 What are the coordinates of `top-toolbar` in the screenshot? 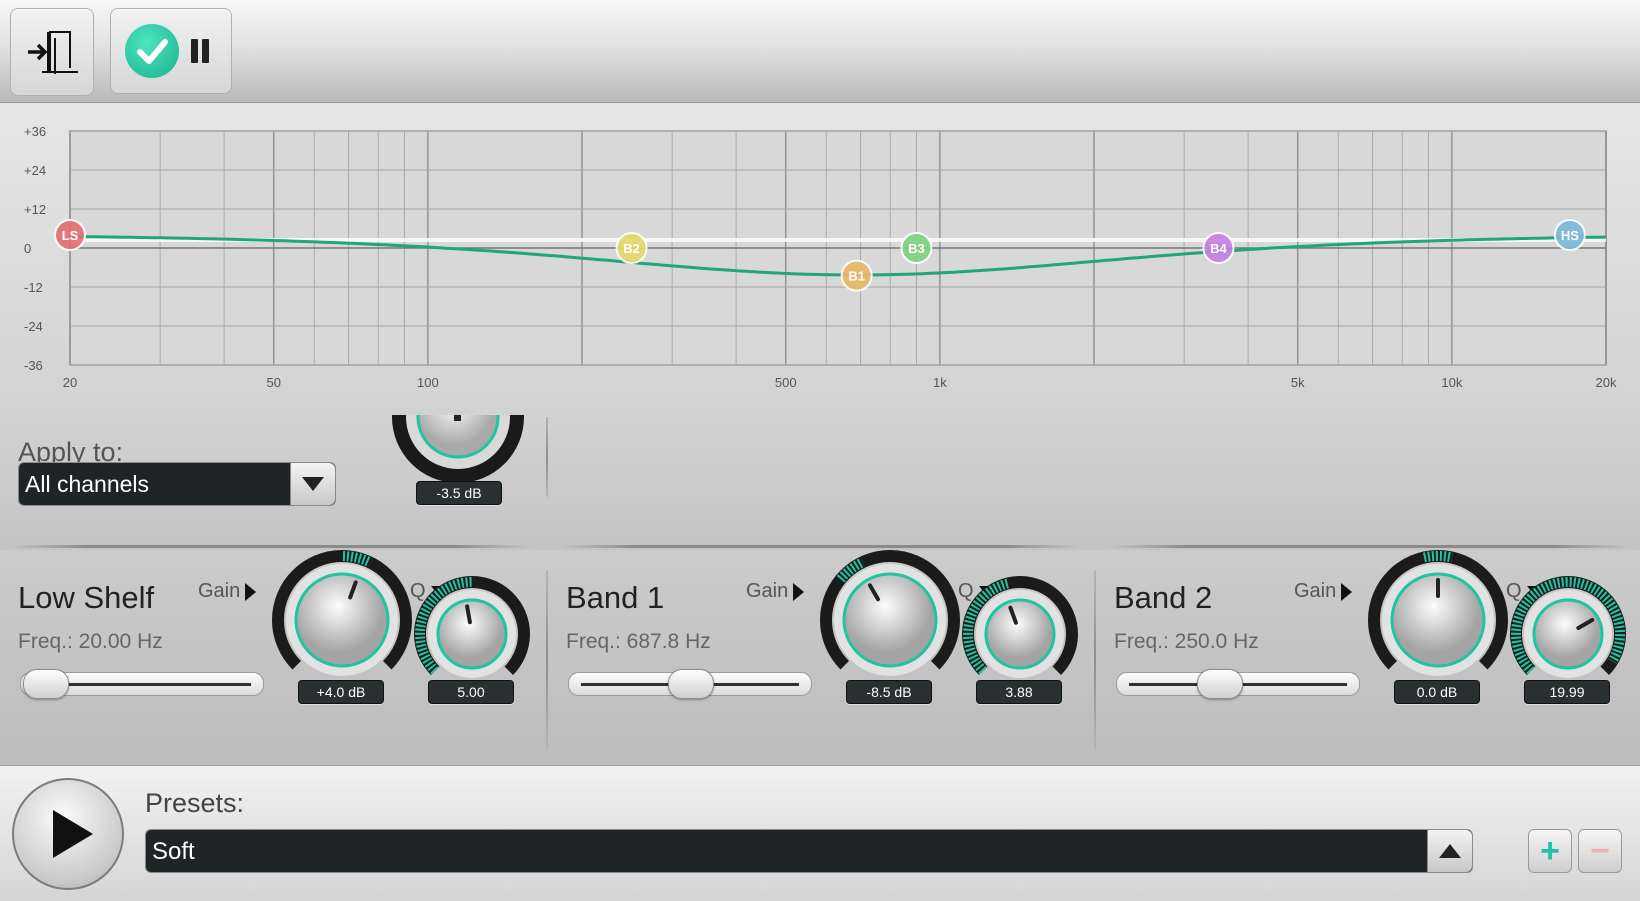 It's located at (820, 51).